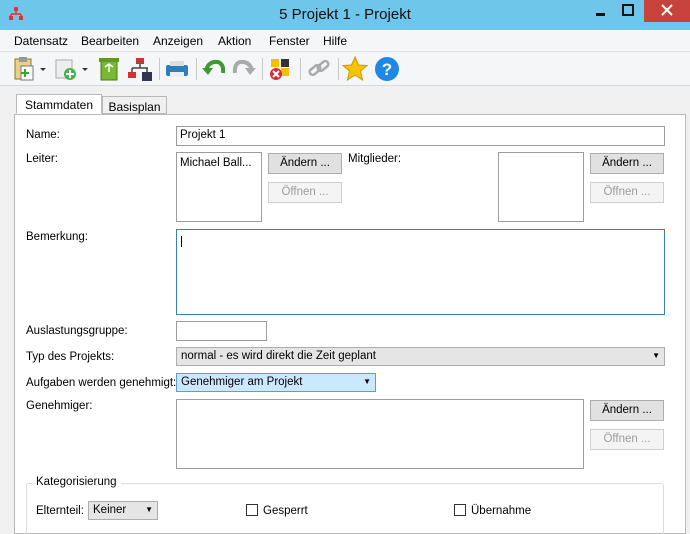  I want to click on bemerkung-label: Bemerkung:, so click(57, 237).